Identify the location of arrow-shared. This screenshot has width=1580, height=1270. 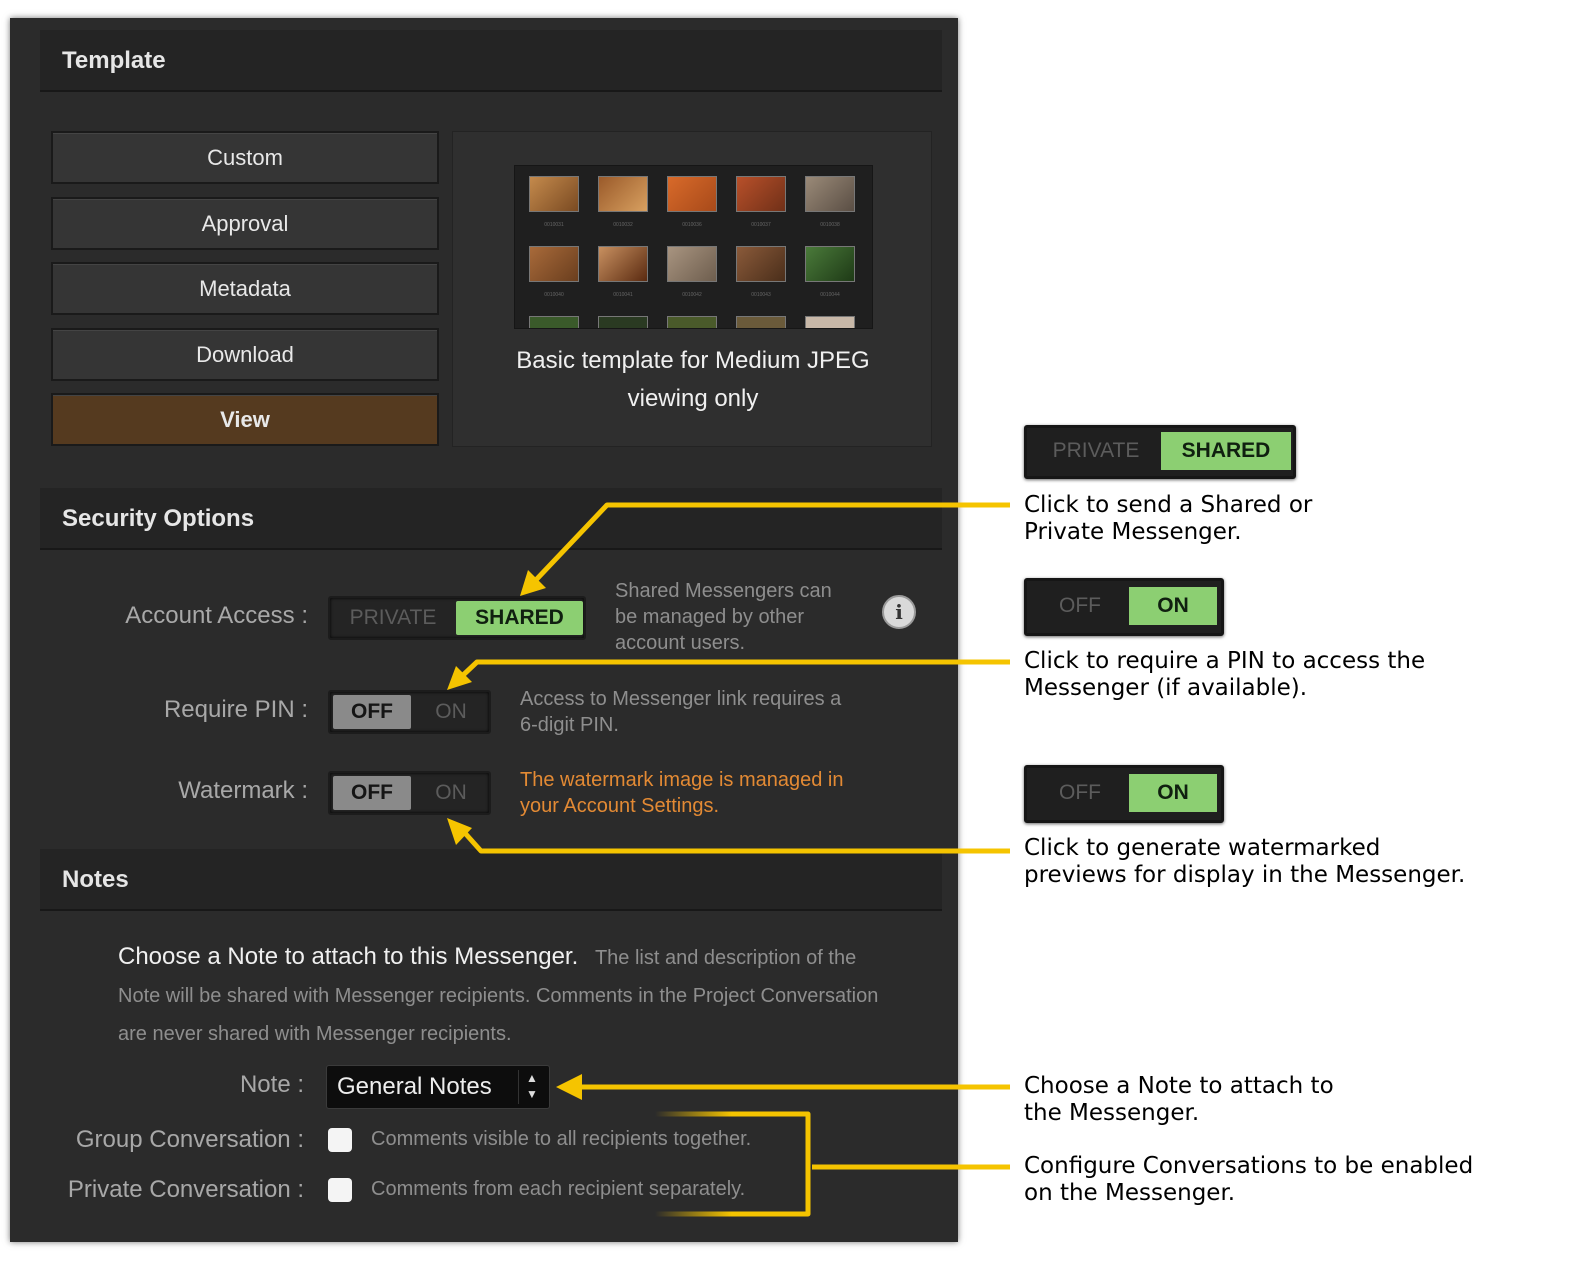
(771, 543).